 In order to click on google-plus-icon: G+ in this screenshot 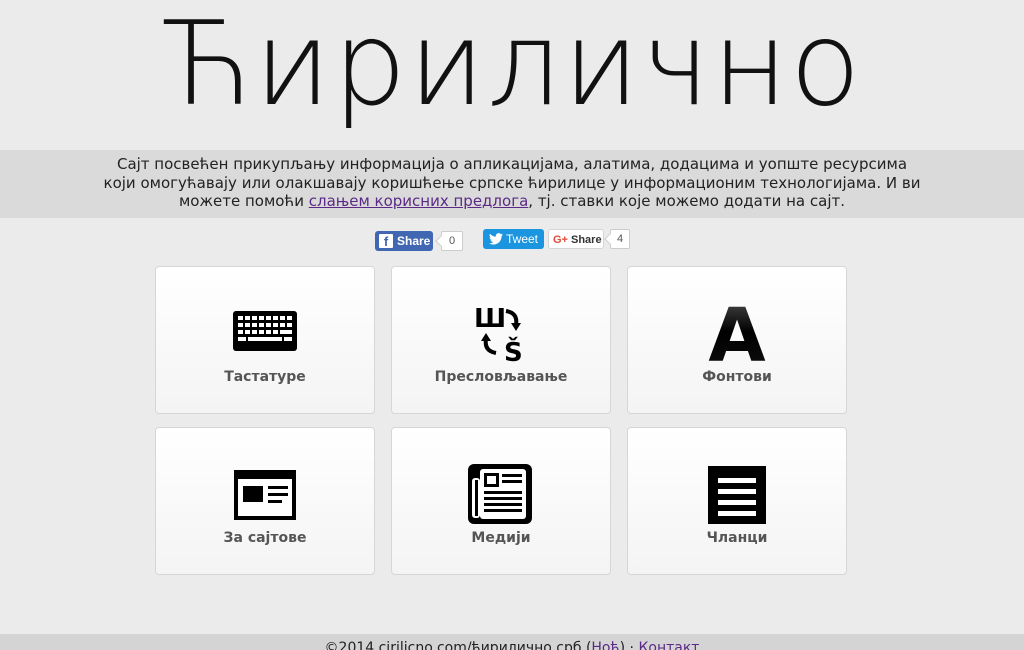, I will do `click(560, 240)`.